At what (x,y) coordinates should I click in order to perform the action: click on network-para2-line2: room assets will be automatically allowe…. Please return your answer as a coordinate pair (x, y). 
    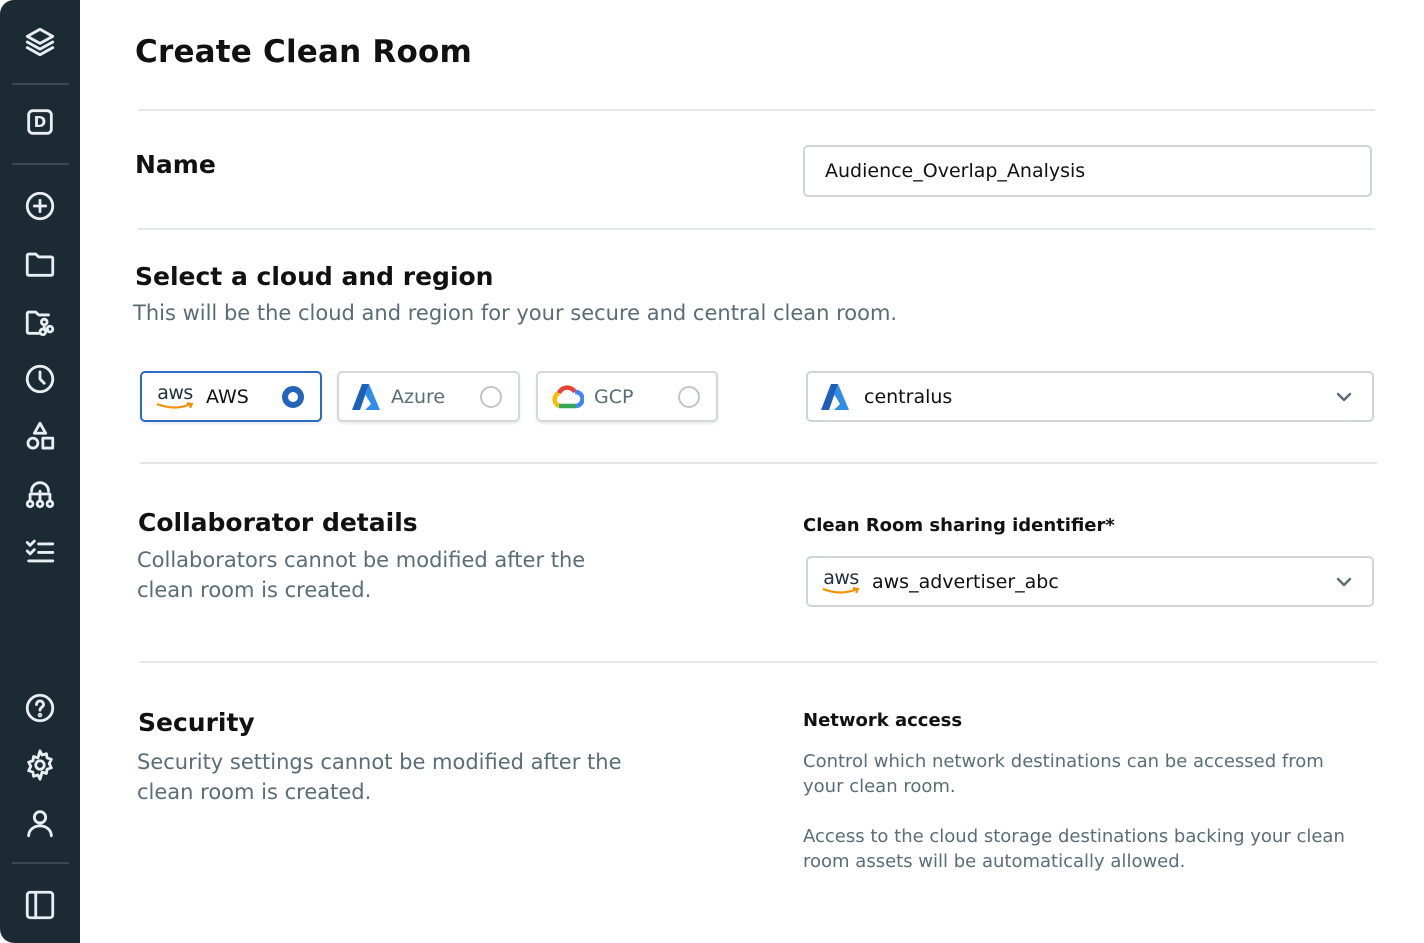
    Looking at the image, I should click on (994, 861).